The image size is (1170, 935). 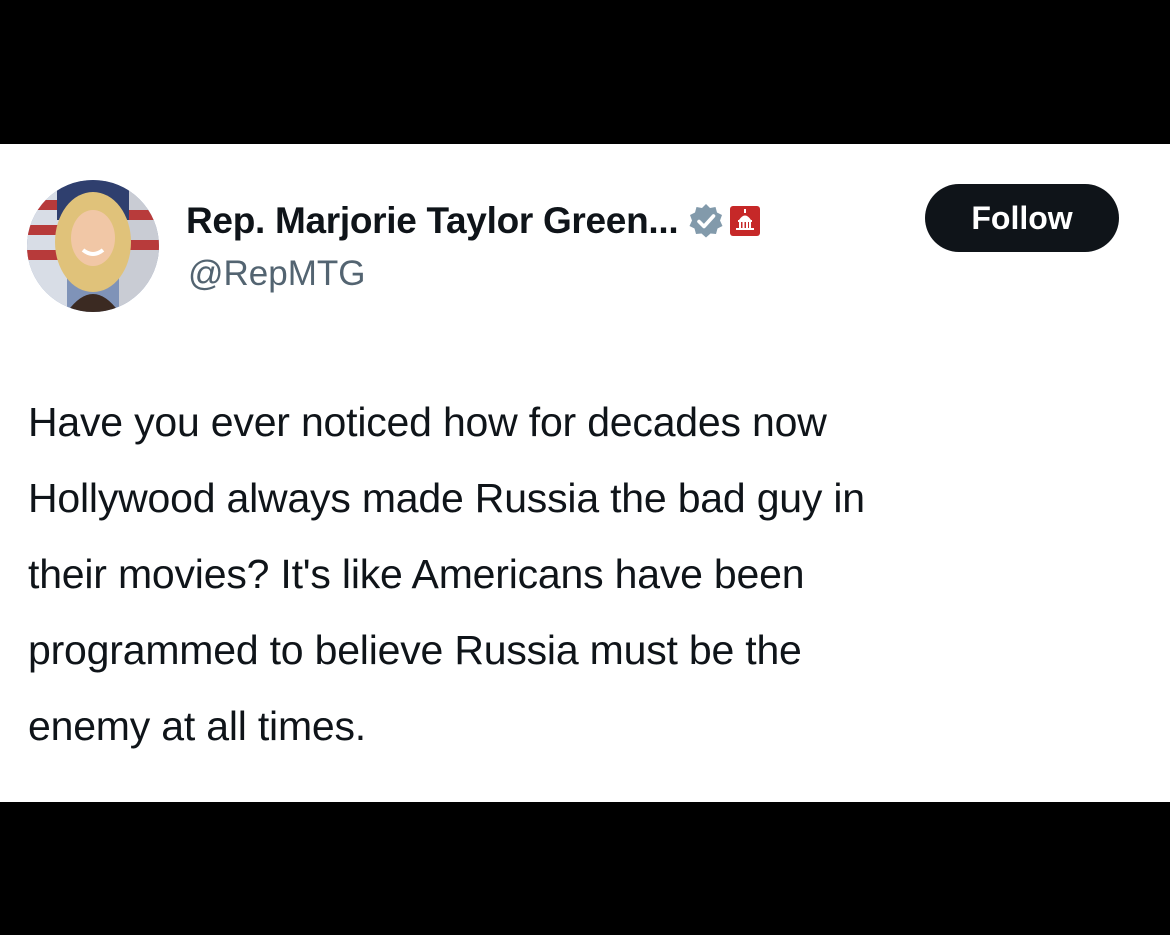 I want to click on verified-badge-icon, so click(x=706, y=221).